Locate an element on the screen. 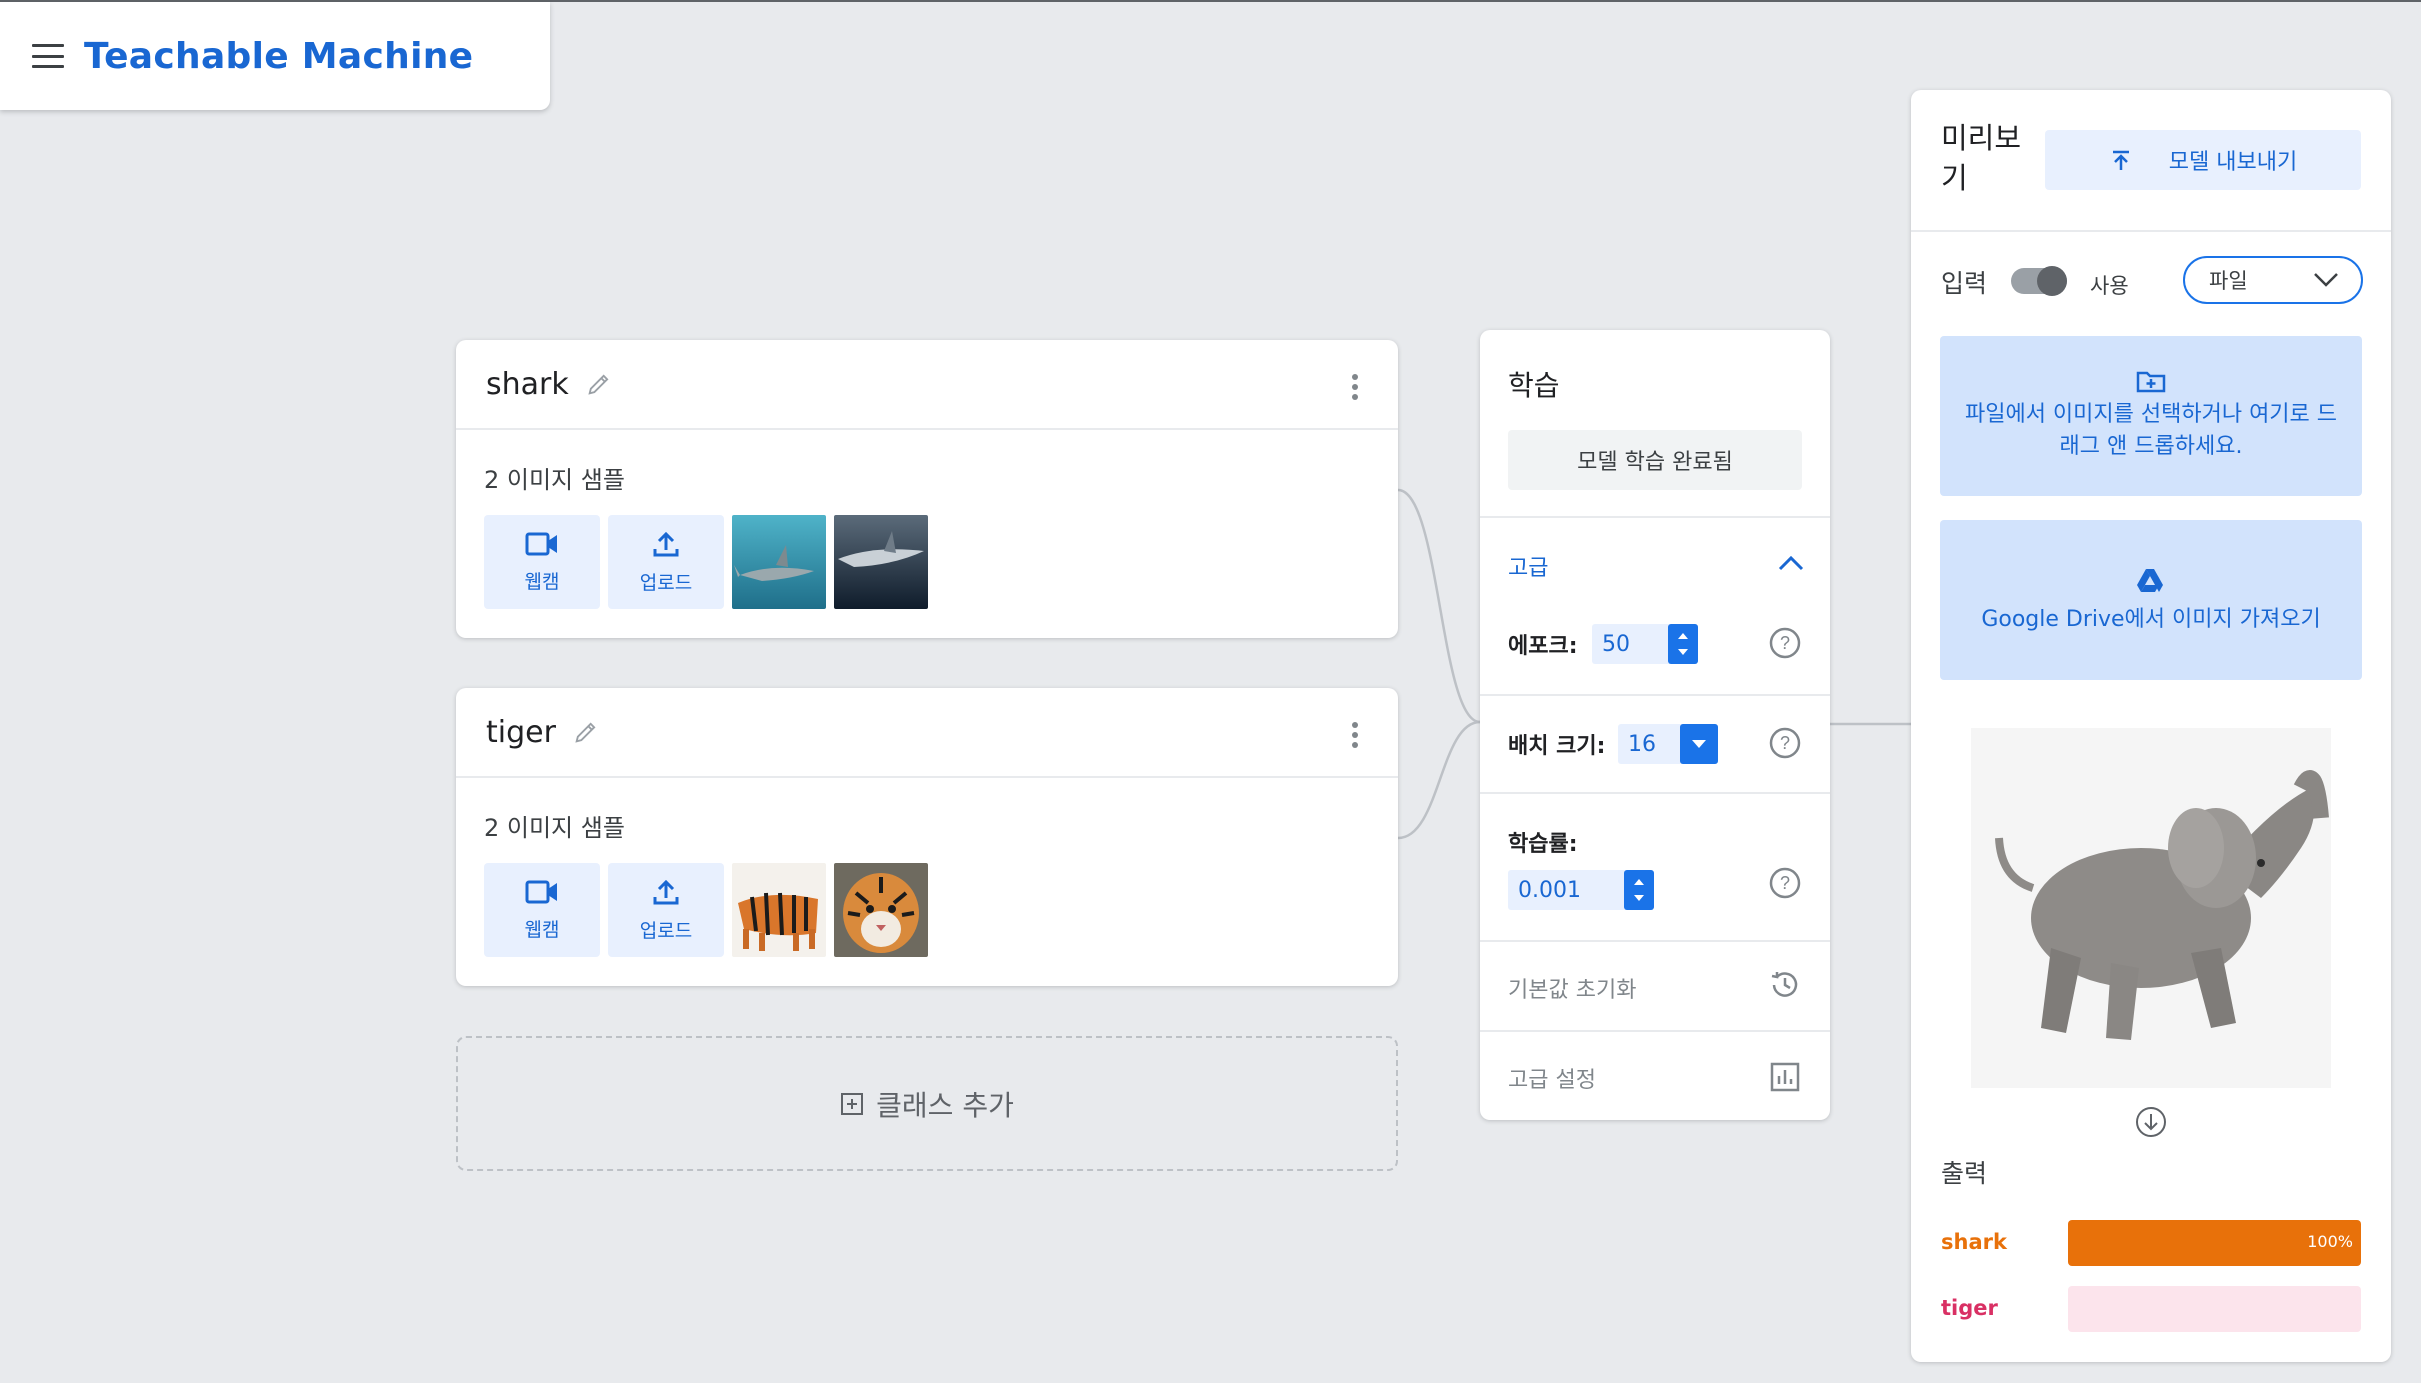 This screenshot has width=2421, height=1383. learning-rate-value: 0.001 is located at coordinates (1549, 890).